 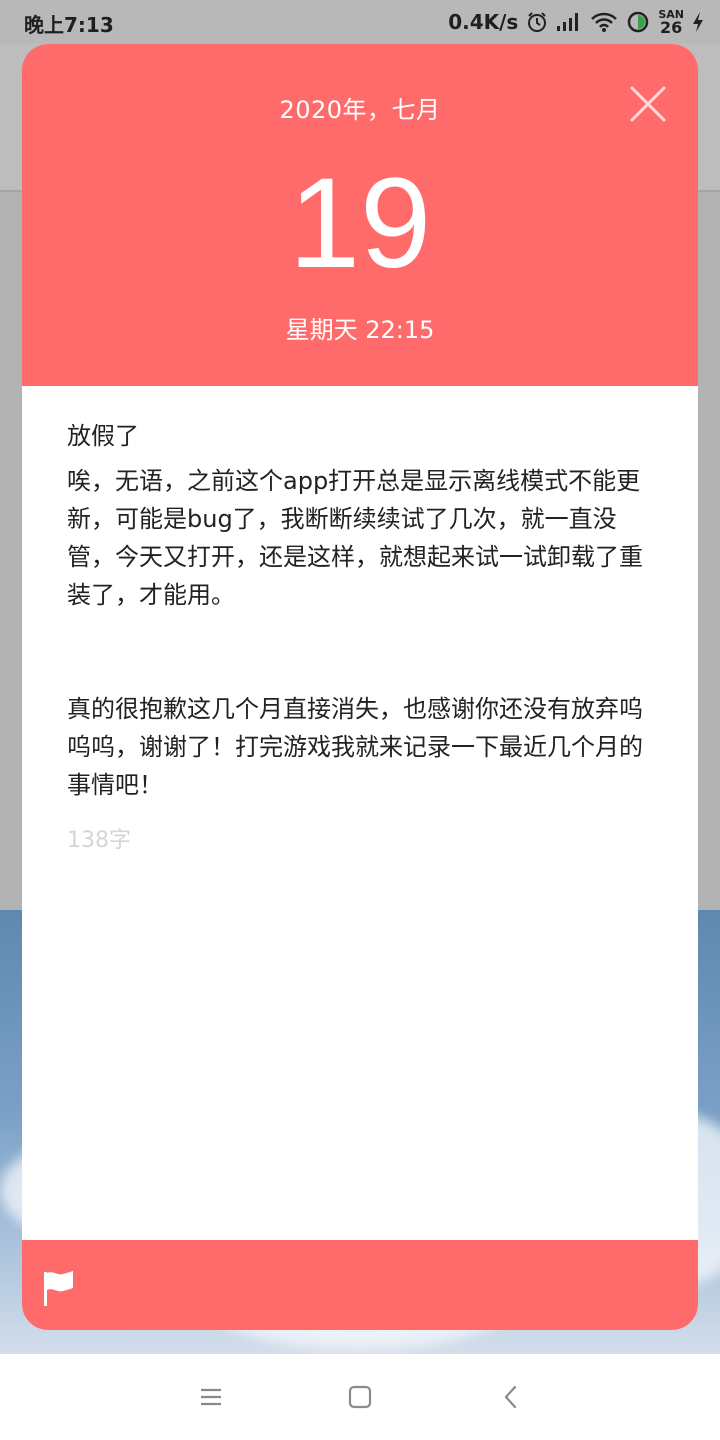 I want to click on battery-icon, so click(x=638, y=22).